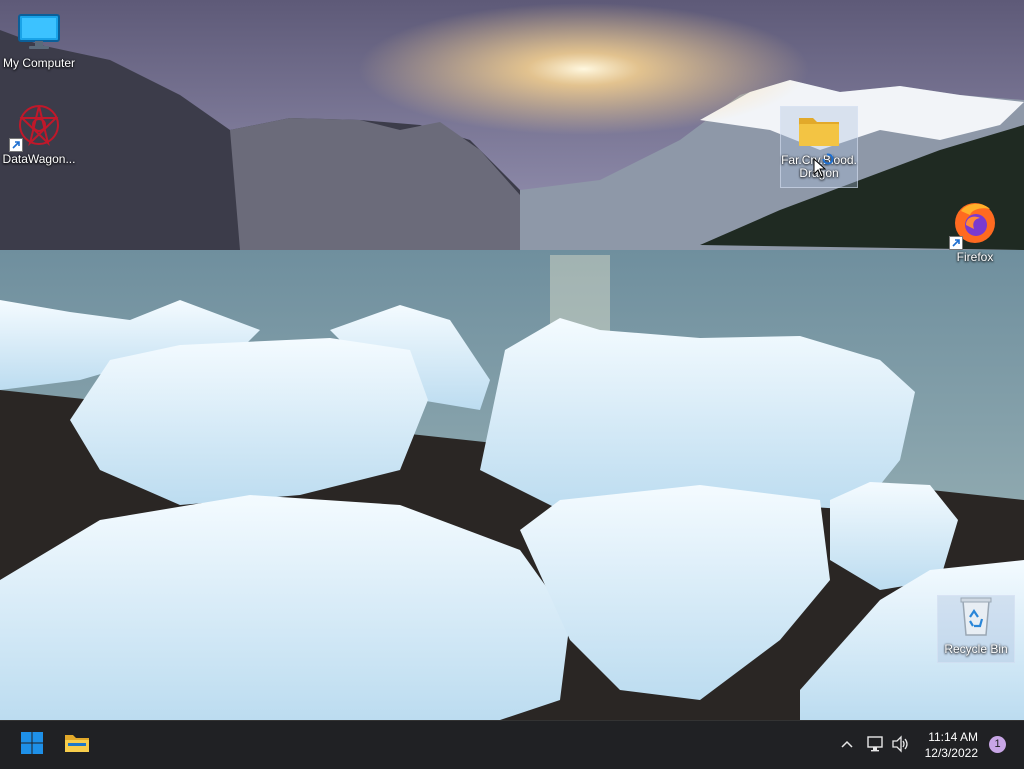  What do you see at coordinates (953, 737) in the screenshot?
I see `clock-time: 11:14 AM` at bounding box center [953, 737].